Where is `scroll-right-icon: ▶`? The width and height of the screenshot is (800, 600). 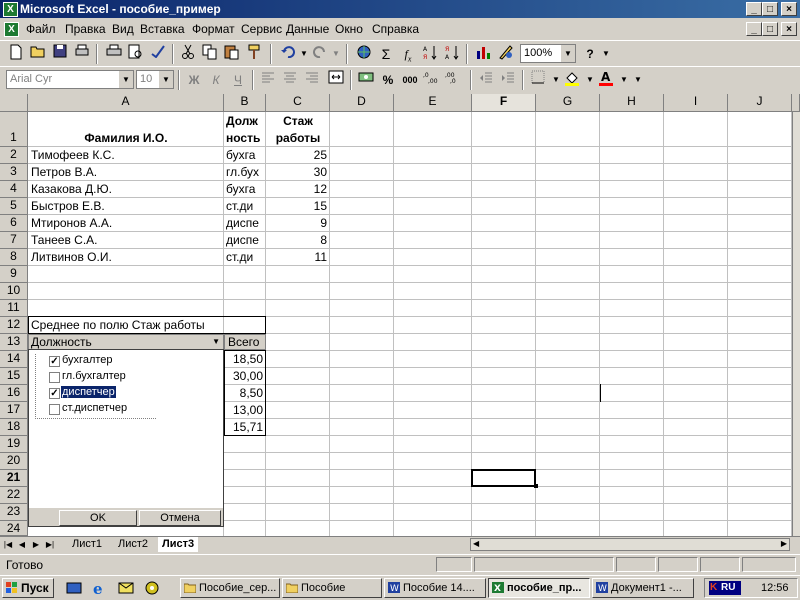 scroll-right-icon: ▶ is located at coordinates (784, 543).